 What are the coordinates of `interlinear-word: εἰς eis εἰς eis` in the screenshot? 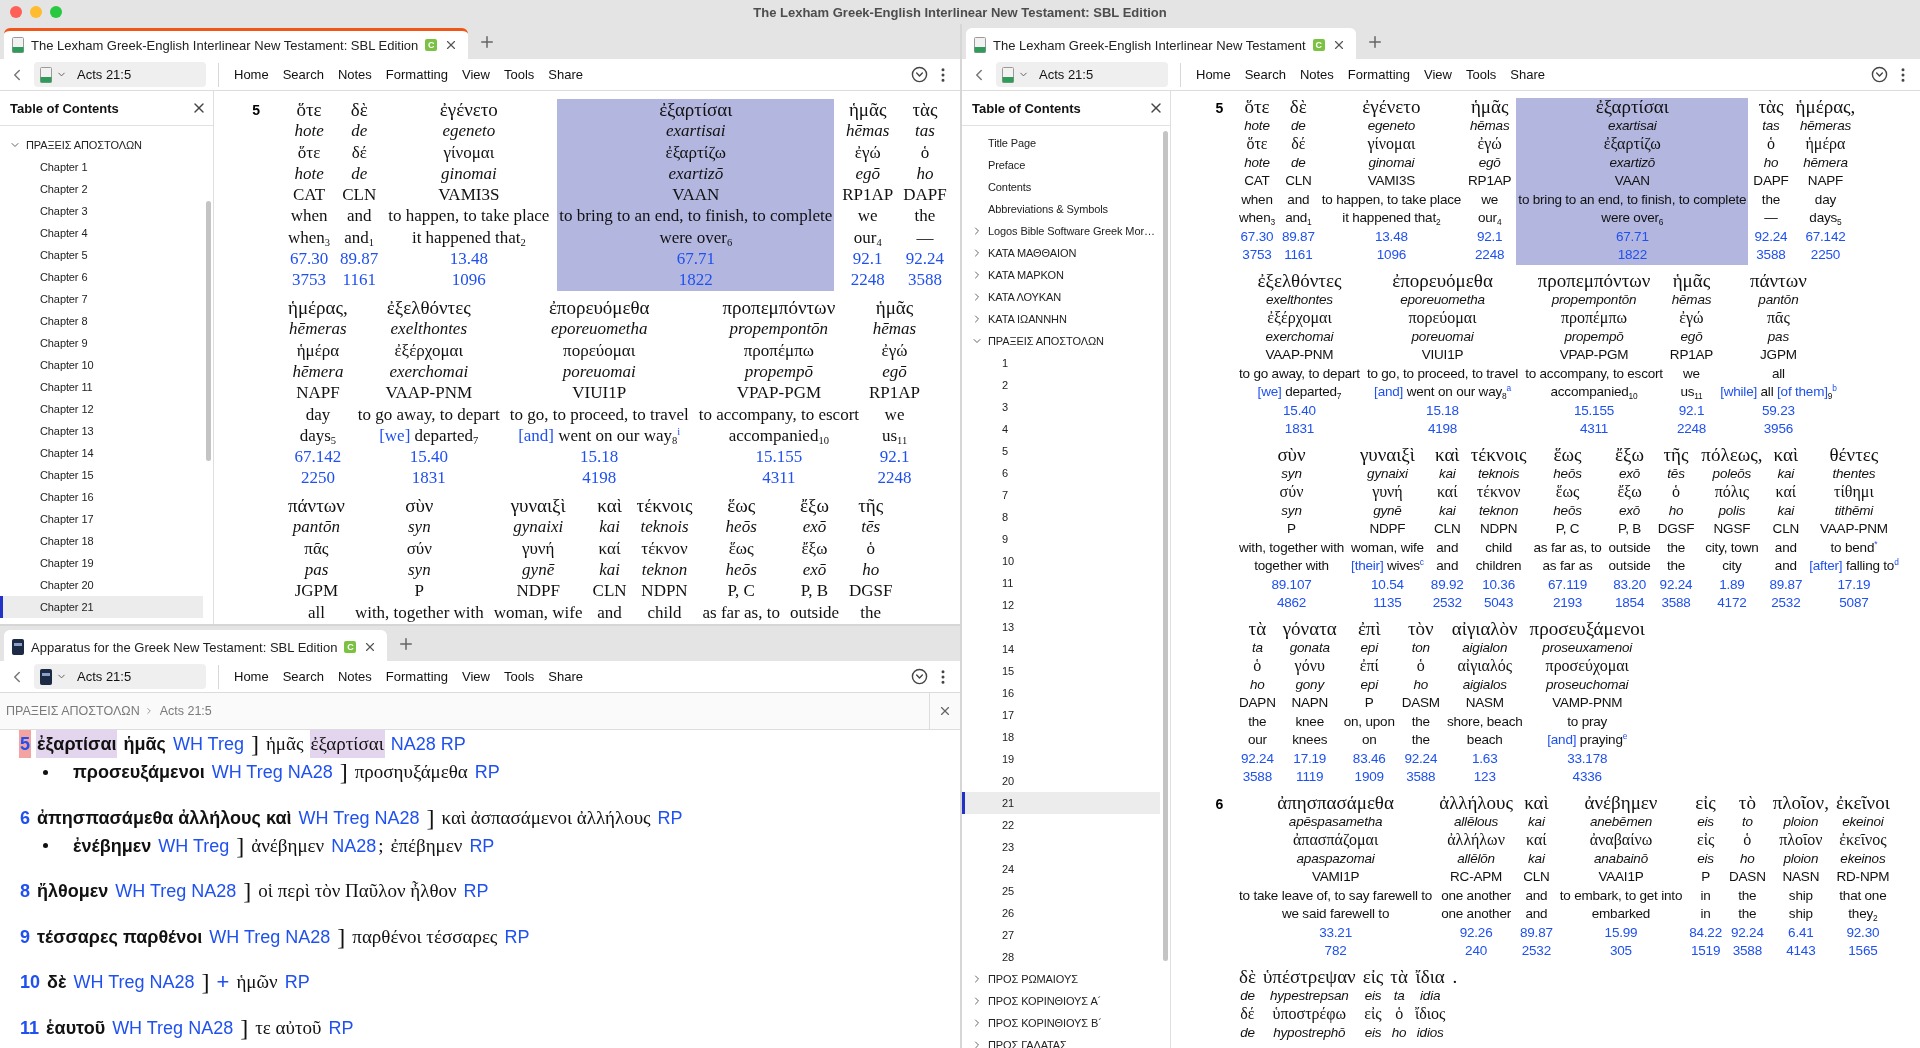 It's located at (1373, 1005).